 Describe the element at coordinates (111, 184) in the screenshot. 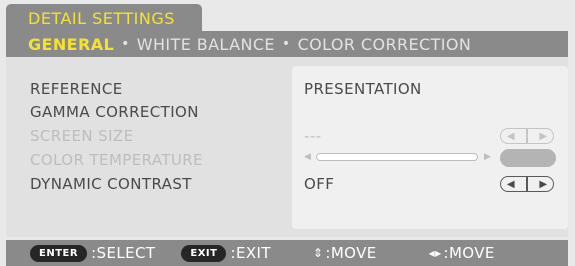

I see `dynamic-contrast-label: DYNAMIC CONTRAST` at that location.